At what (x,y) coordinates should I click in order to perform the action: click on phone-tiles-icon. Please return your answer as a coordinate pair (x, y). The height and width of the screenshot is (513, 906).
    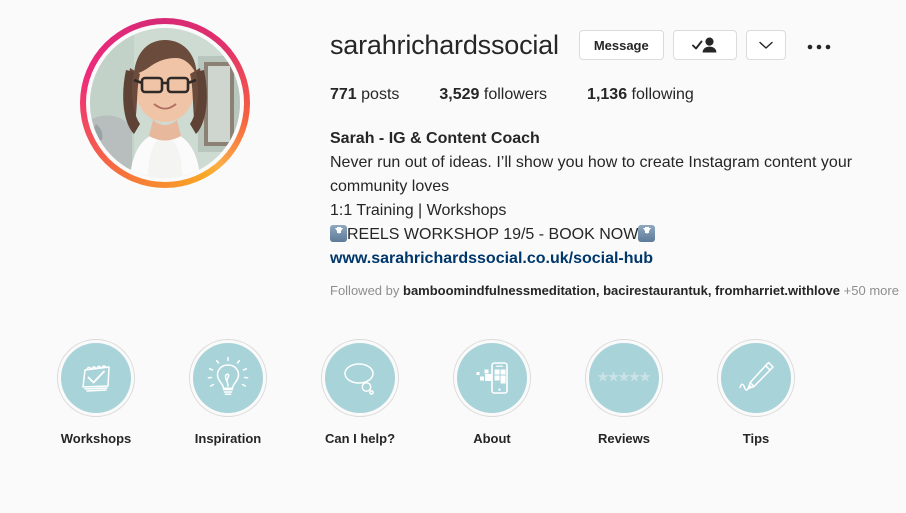
    Looking at the image, I should click on (492, 378).